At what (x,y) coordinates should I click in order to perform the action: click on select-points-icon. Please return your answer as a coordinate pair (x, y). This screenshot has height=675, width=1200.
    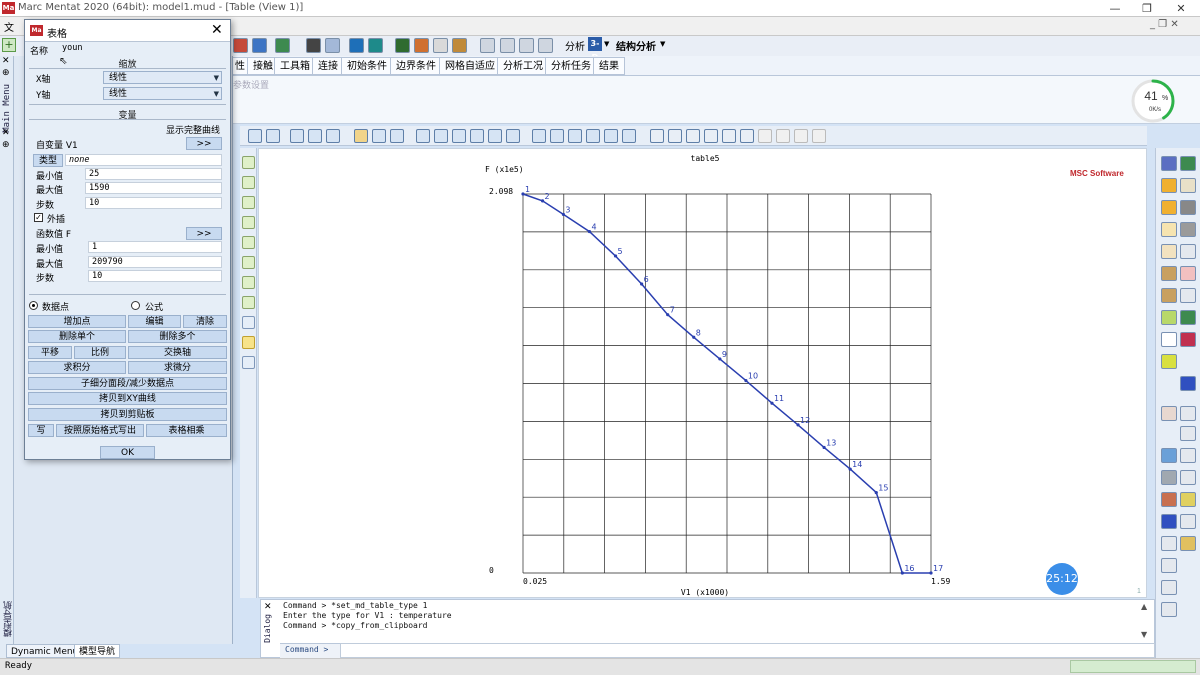
    Looking at the image, I should click on (248, 202).